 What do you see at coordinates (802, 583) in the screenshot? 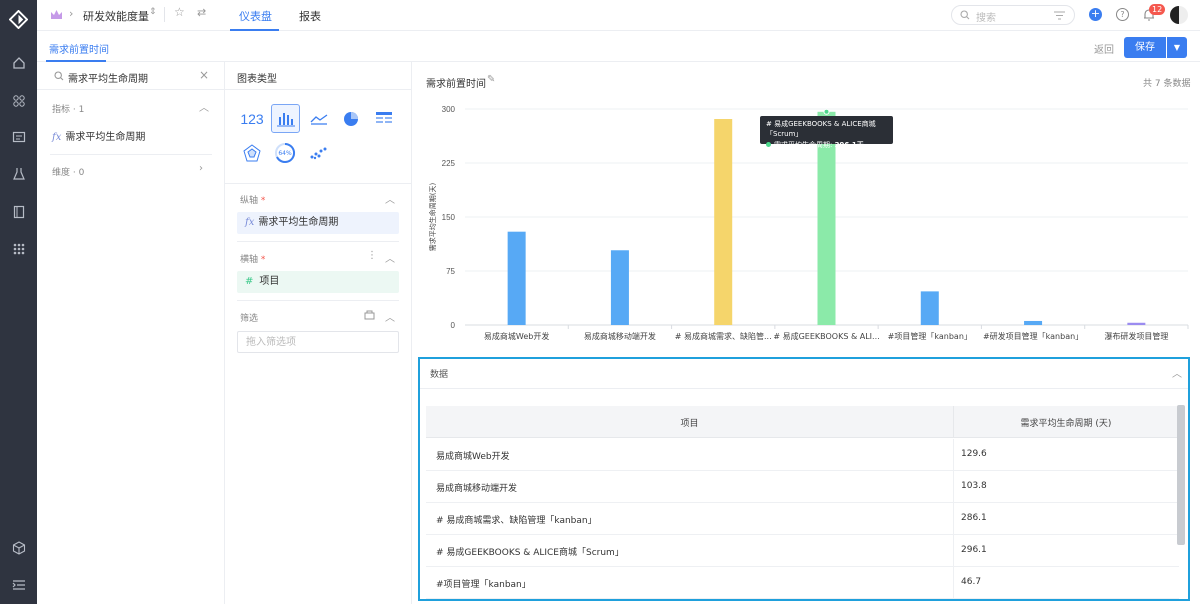
I see `table-row: #项目管理「kanban」 46.7` at bounding box center [802, 583].